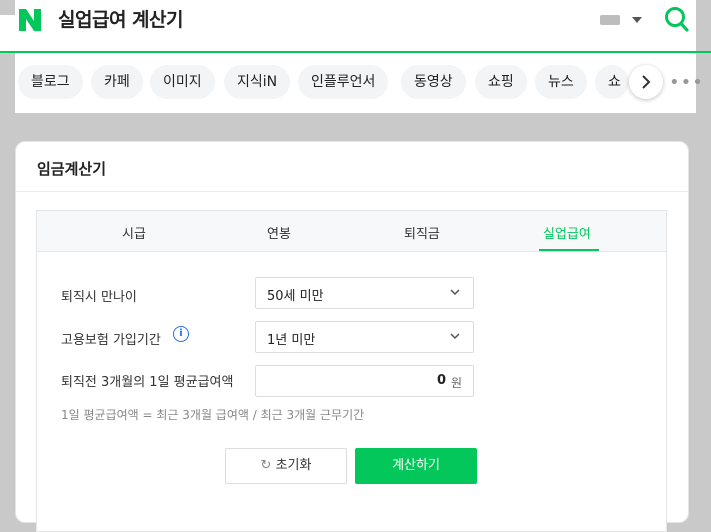 Image resolution: width=711 pixels, height=532 pixels. I want to click on overlay-corner, so click(7, 7).